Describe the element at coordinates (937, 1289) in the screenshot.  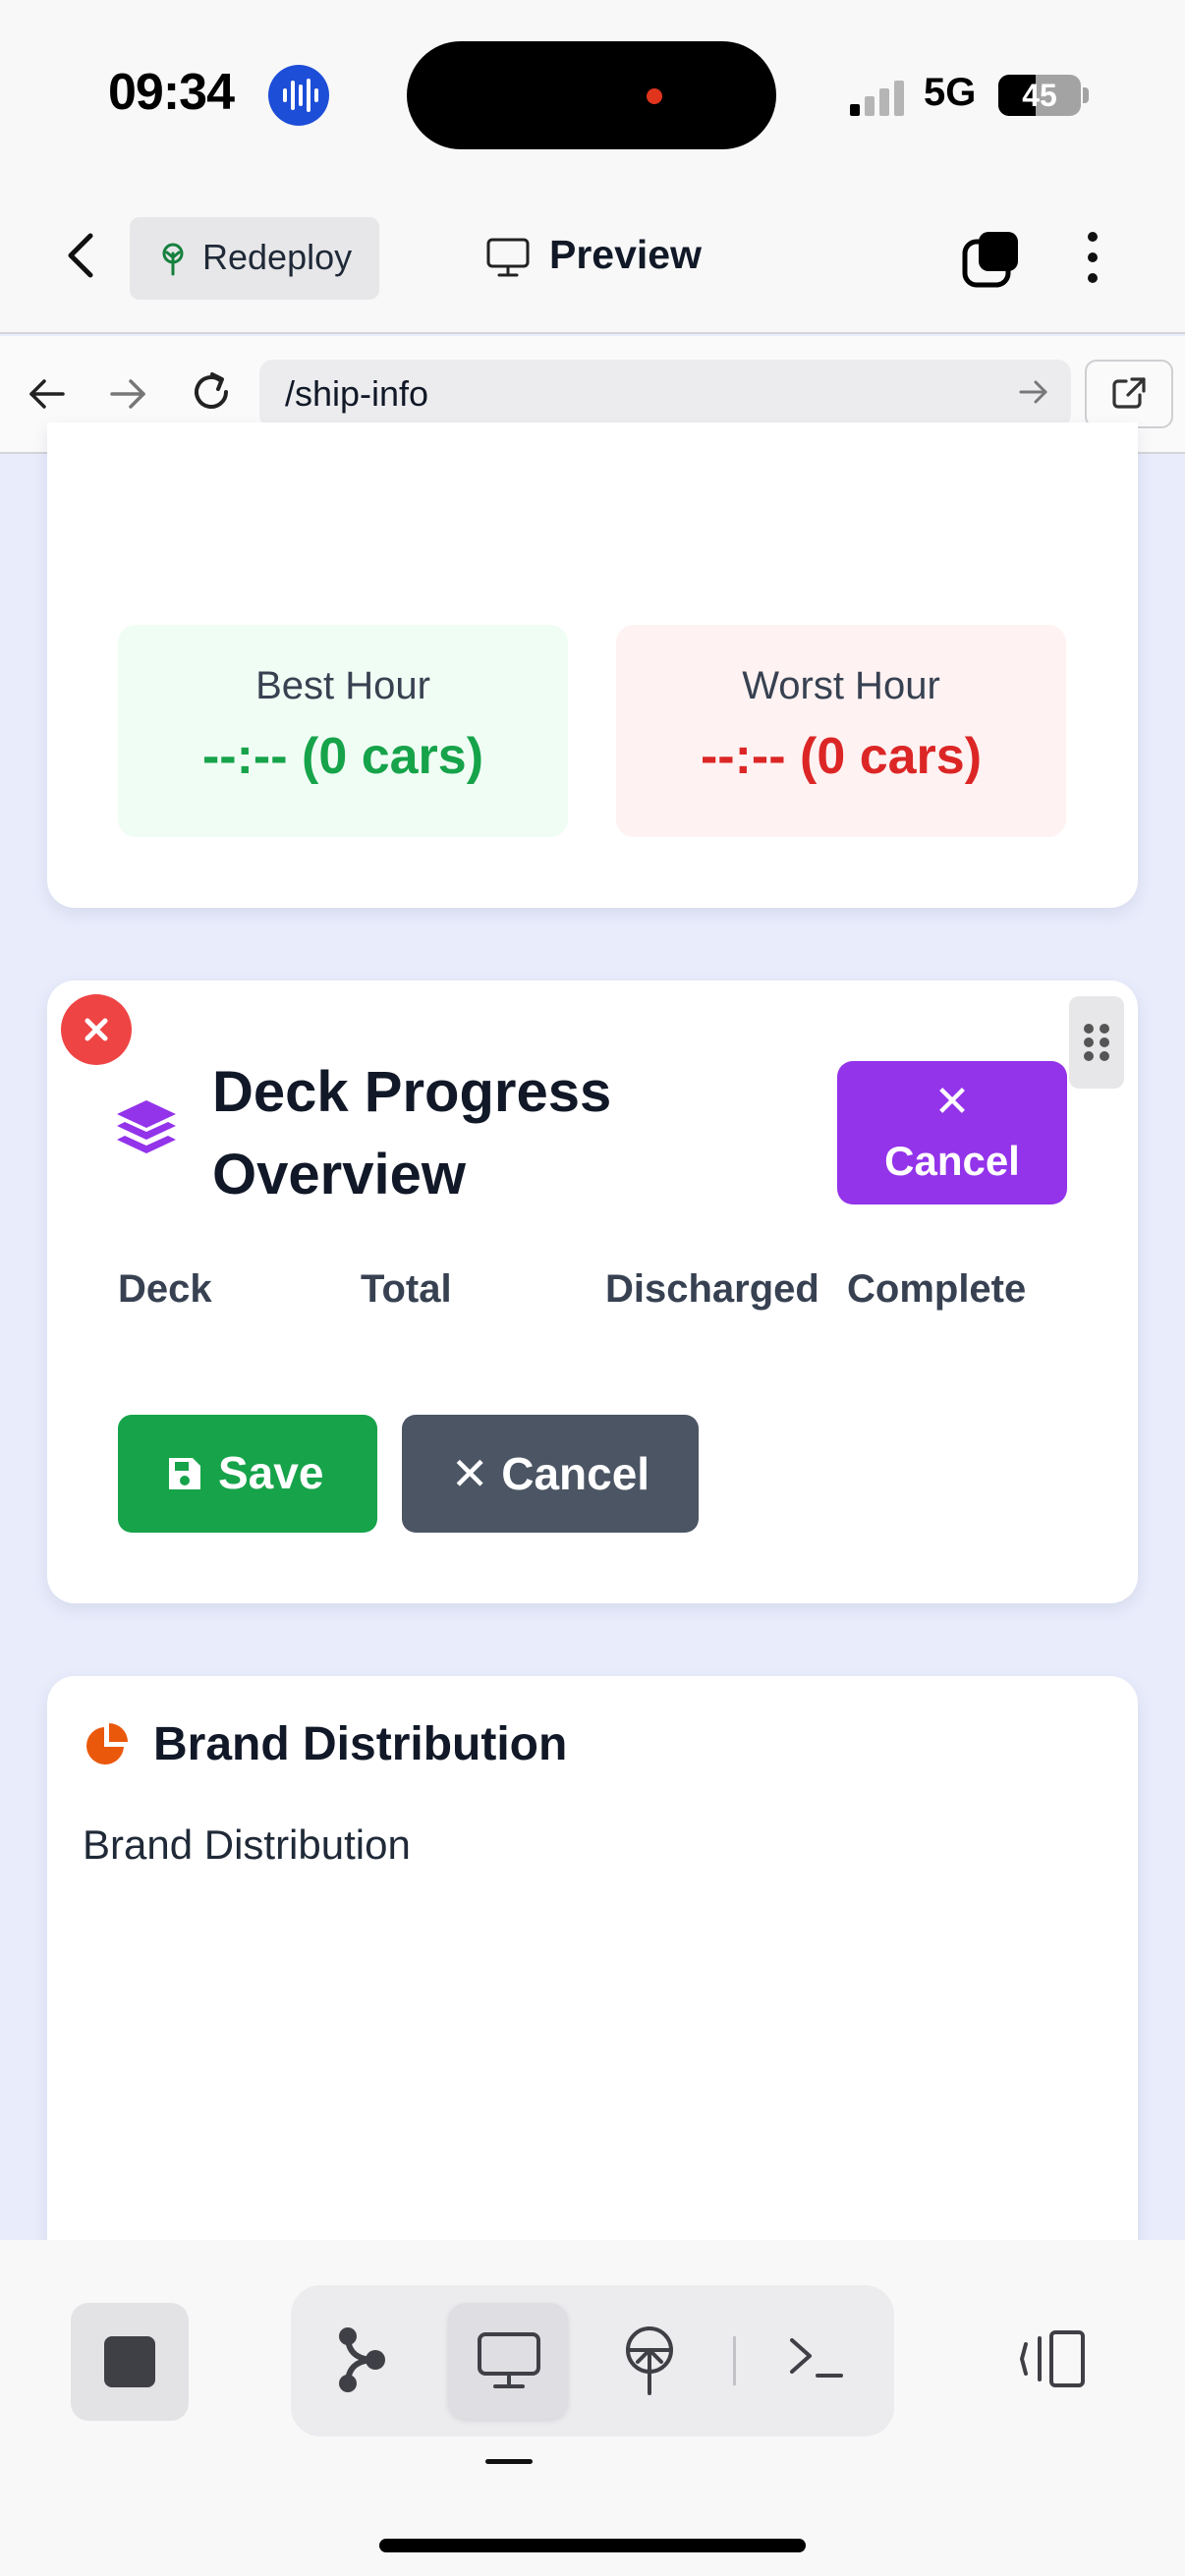
I see `column-header-complete: Complete` at that location.